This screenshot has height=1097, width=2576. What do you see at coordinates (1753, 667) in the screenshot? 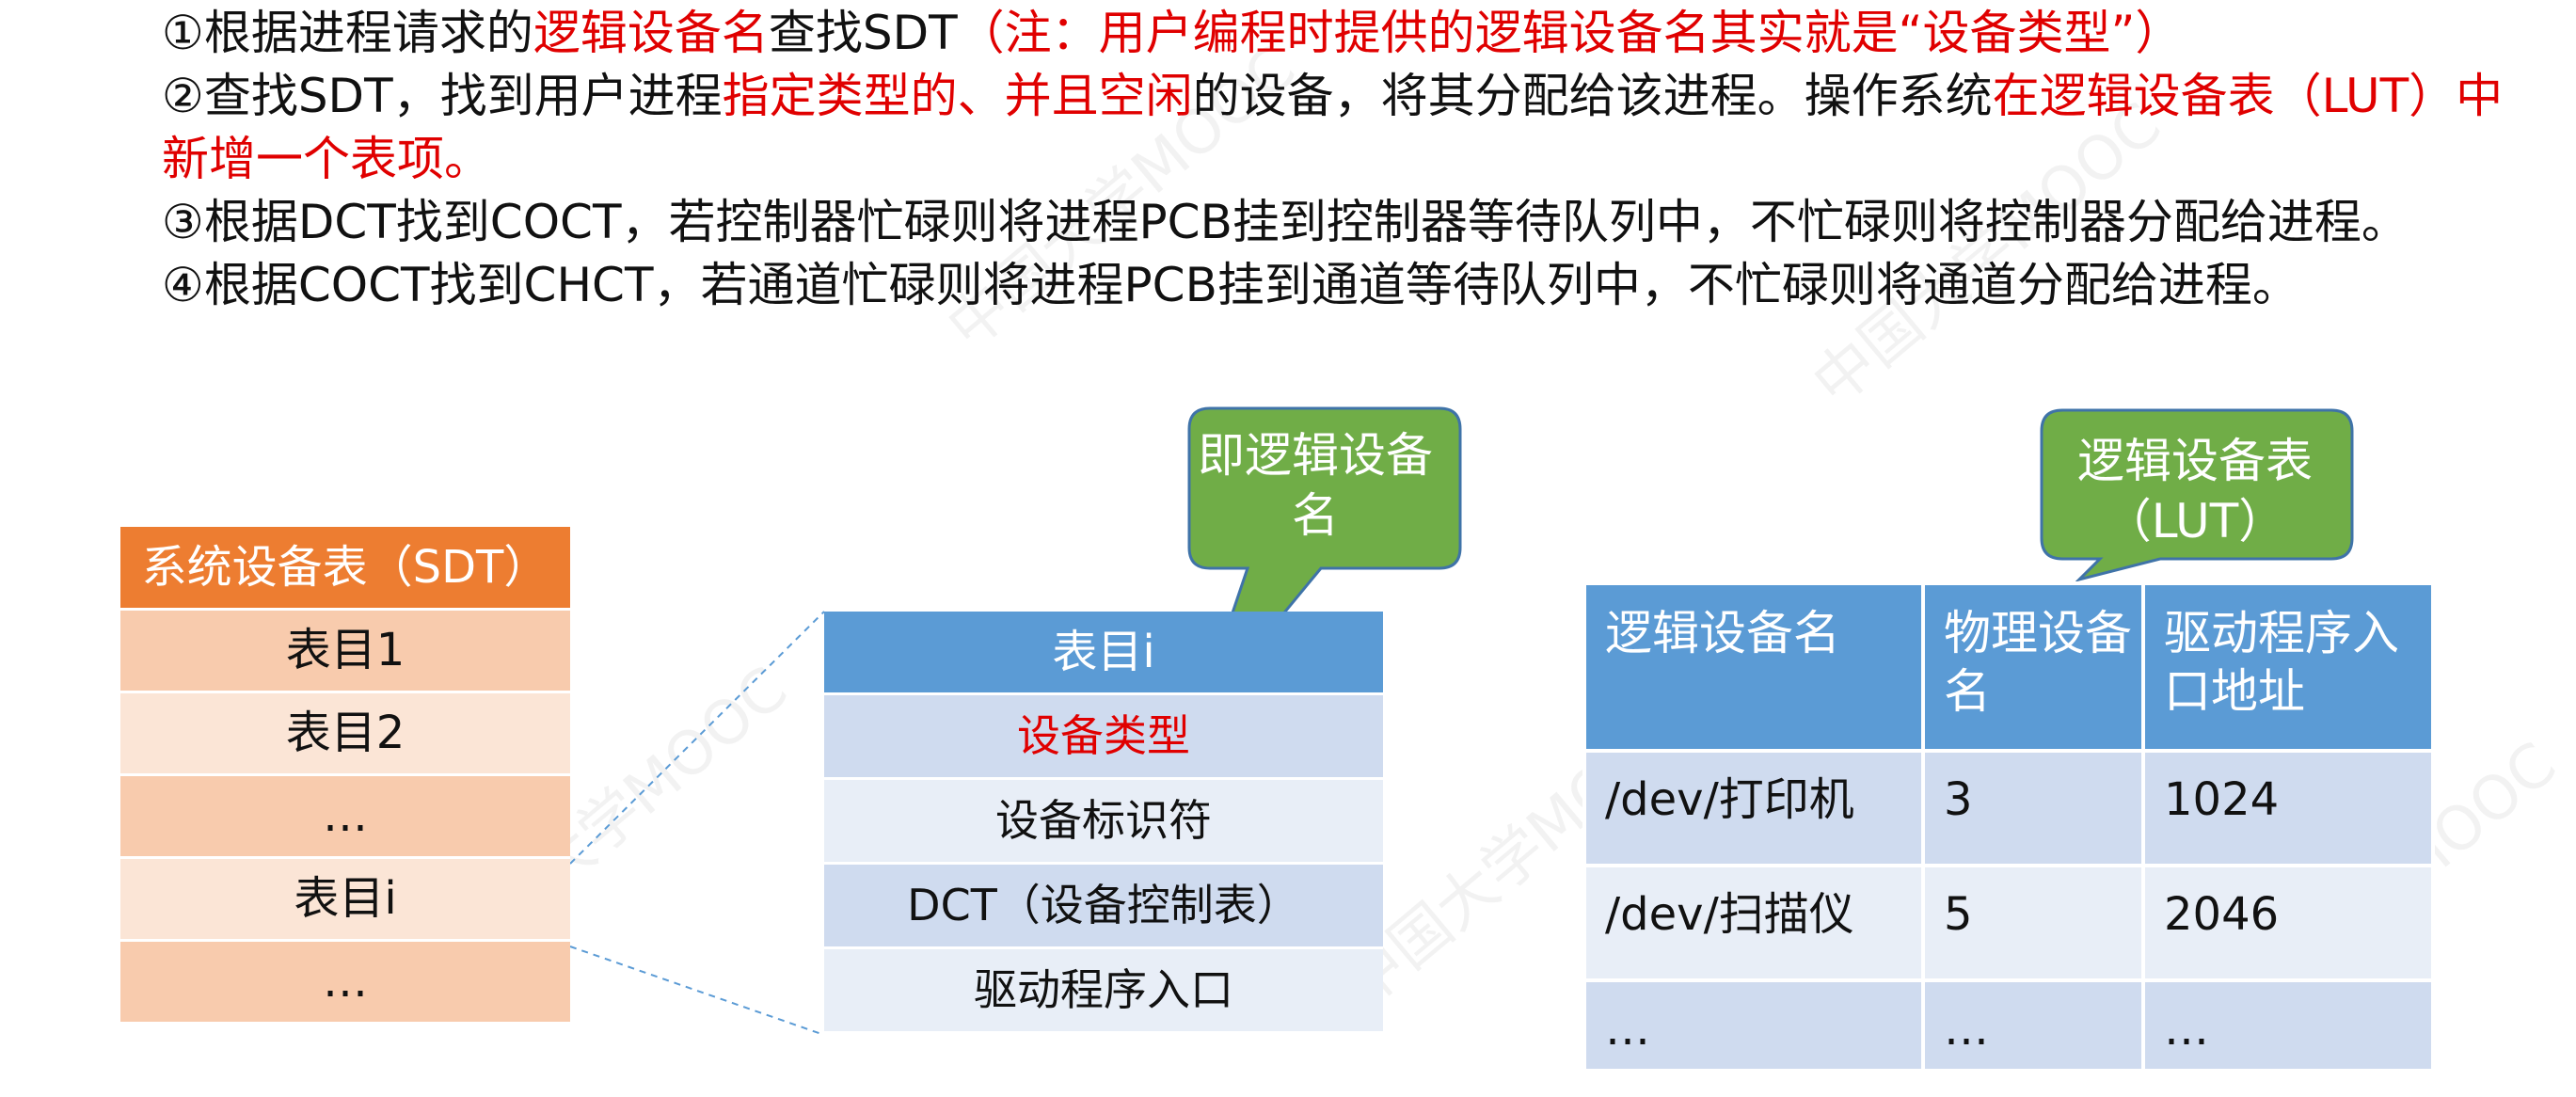
I see `lut-header-logical-name: 逻辑设备名` at bounding box center [1753, 667].